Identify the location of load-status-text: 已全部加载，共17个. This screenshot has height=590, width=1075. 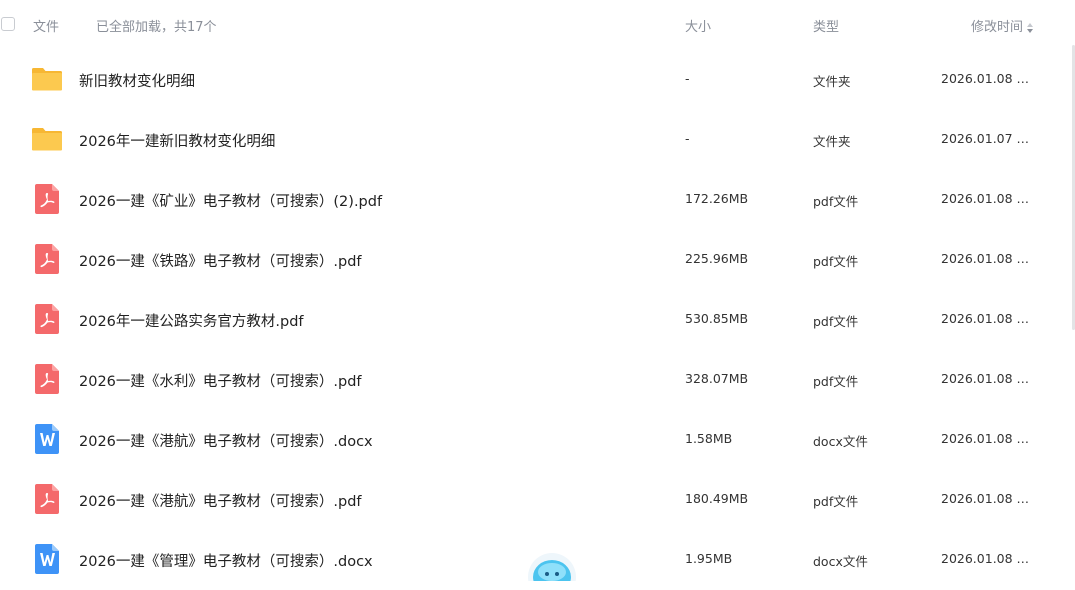
(156, 27).